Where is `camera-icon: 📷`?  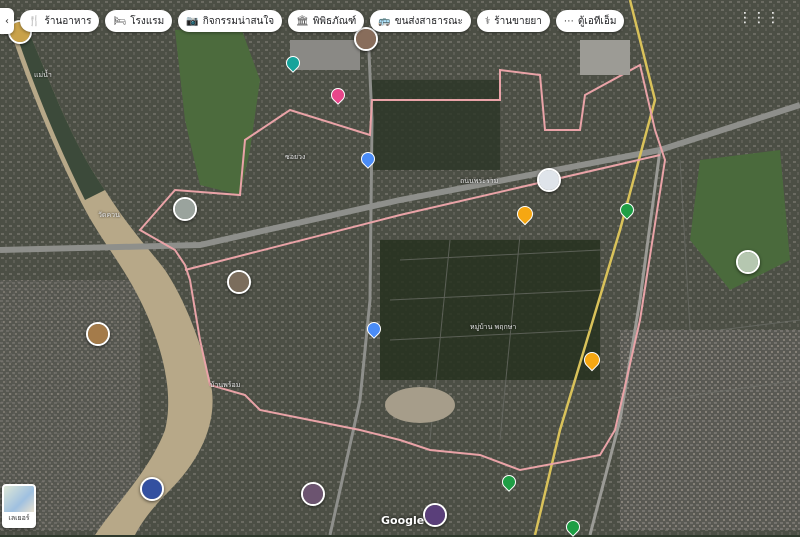
camera-icon: 📷 is located at coordinates (192, 21).